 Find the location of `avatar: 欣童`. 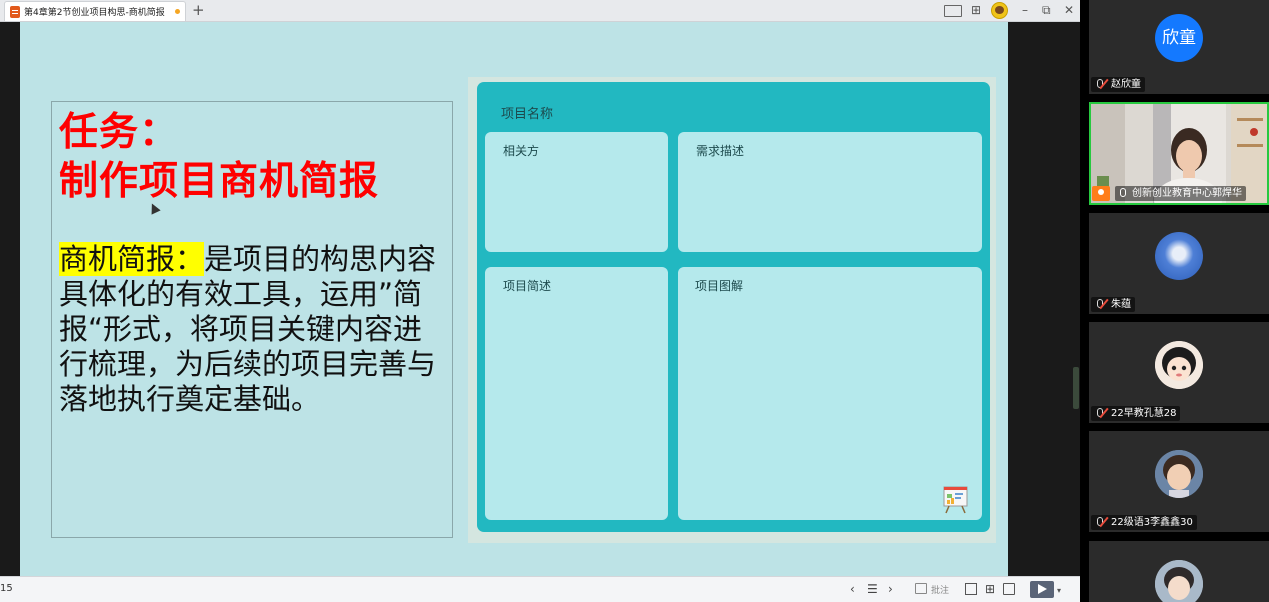

avatar: 欣童 is located at coordinates (1179, 38).